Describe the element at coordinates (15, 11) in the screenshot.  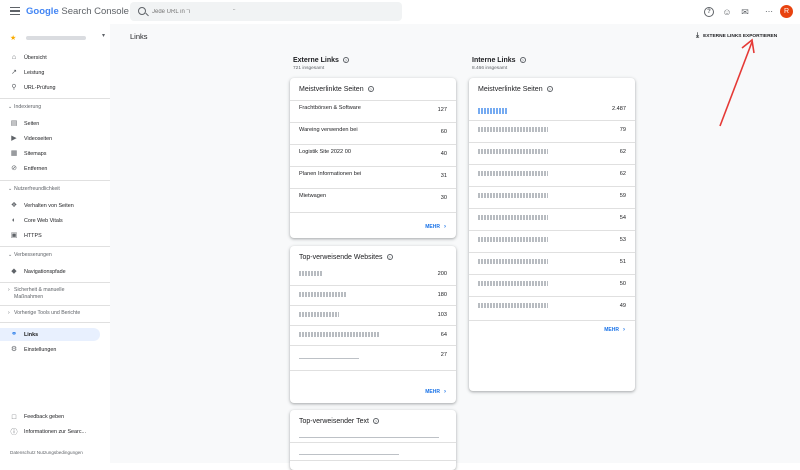
I see `menu-icon` at that location.